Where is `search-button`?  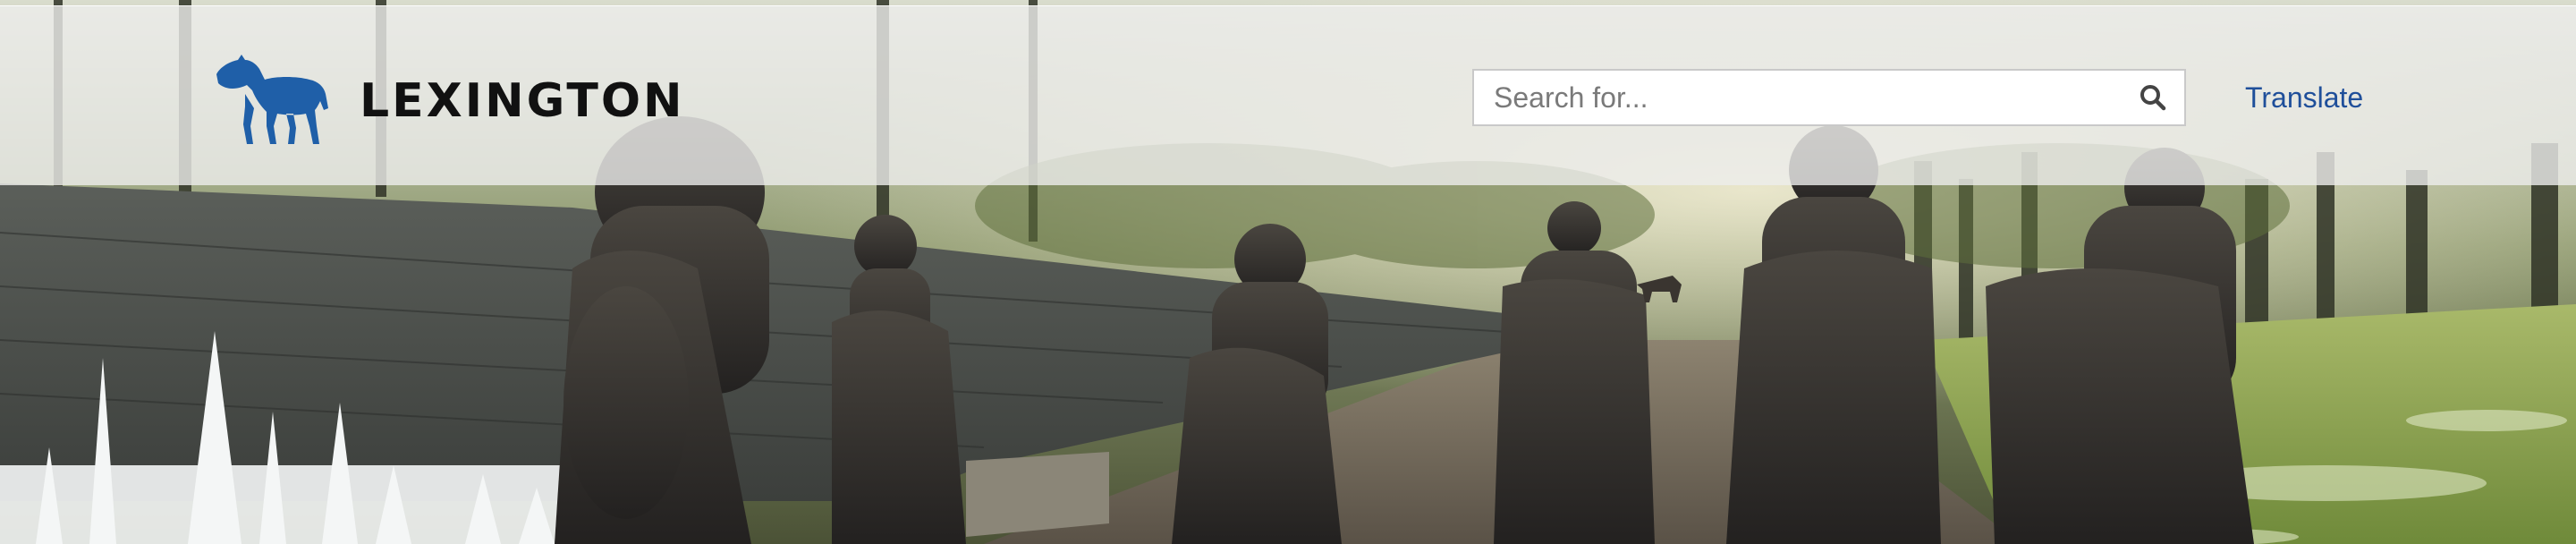 search-button is located at coordinates (2153, 97).